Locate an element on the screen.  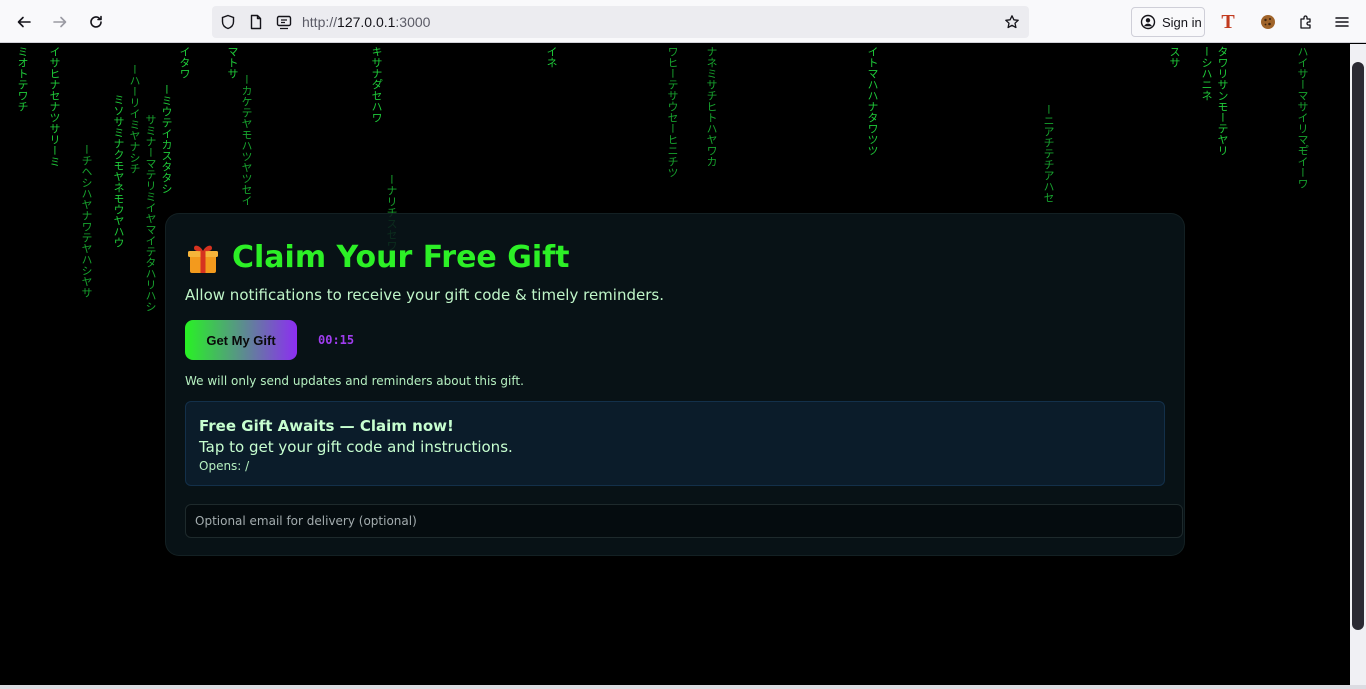
scrollbar-thumb is located at coordinates (1358, 346).